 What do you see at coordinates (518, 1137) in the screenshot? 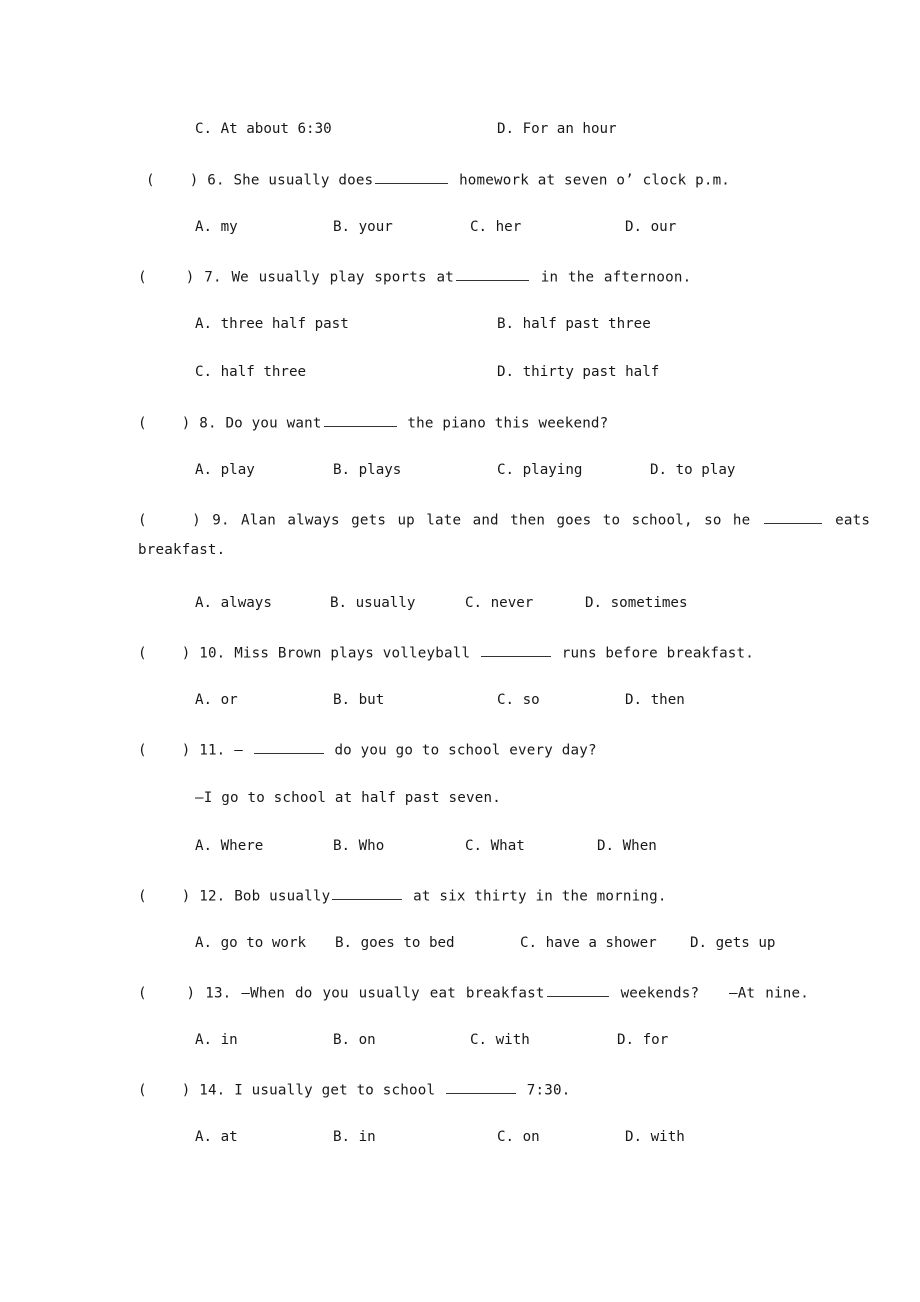
I see `question-14-option-c: C. on` at bounding box center [518, 1137].